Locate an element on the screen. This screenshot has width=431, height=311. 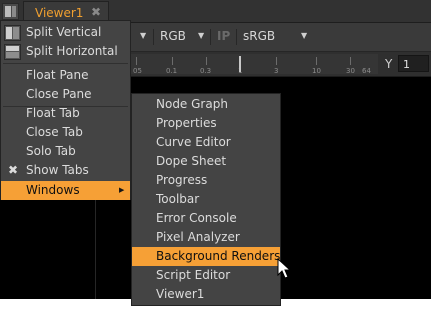
submenu-item-pixel-analyzer: Pixel Analyzer is located at coordinates (206, 237).